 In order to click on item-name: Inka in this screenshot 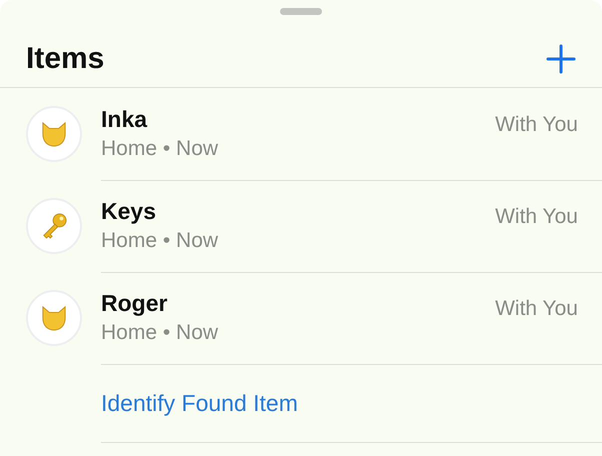, I will do `click(124, 119)`.